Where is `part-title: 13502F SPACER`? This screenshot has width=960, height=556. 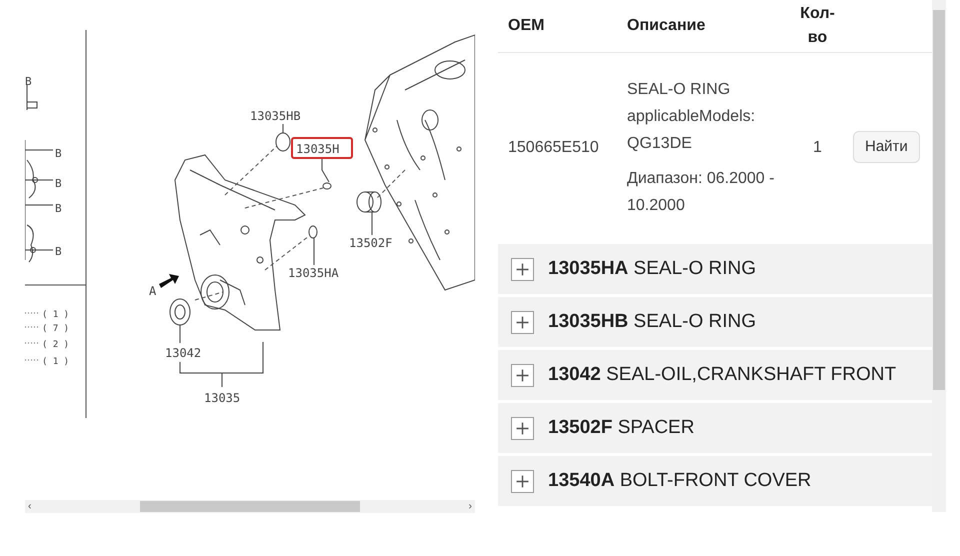
part-title: 13502F SPACER is located at coordinates (621, 428).